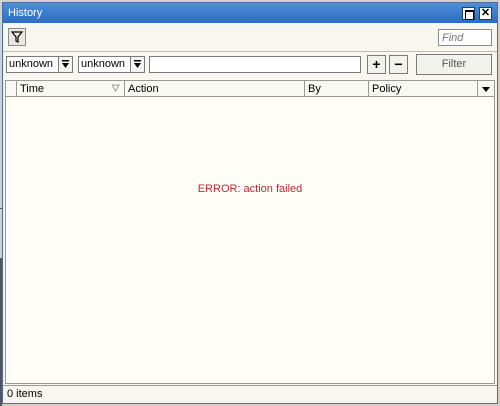 This screenshot has height=406, width=500. I want to click on filter-toggle-button, so click(17, 37).